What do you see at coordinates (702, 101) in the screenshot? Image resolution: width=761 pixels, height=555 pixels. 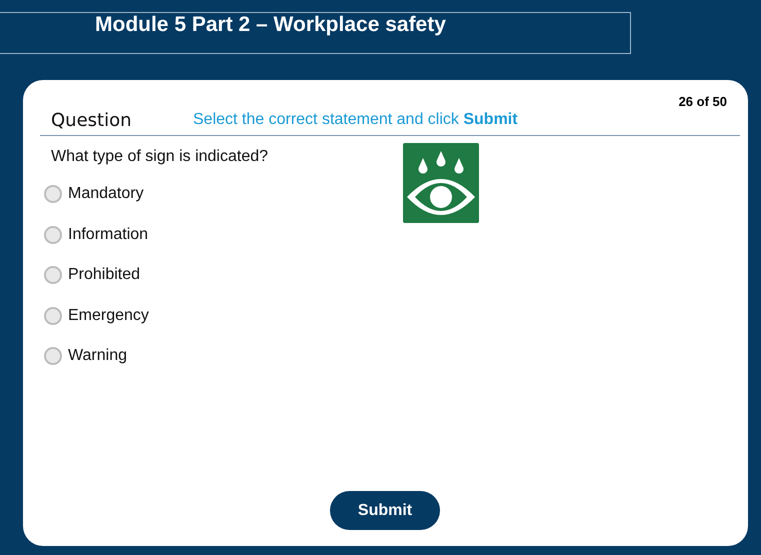 I see `question-counter: 26 of 50` at bounding box center [702, 101].